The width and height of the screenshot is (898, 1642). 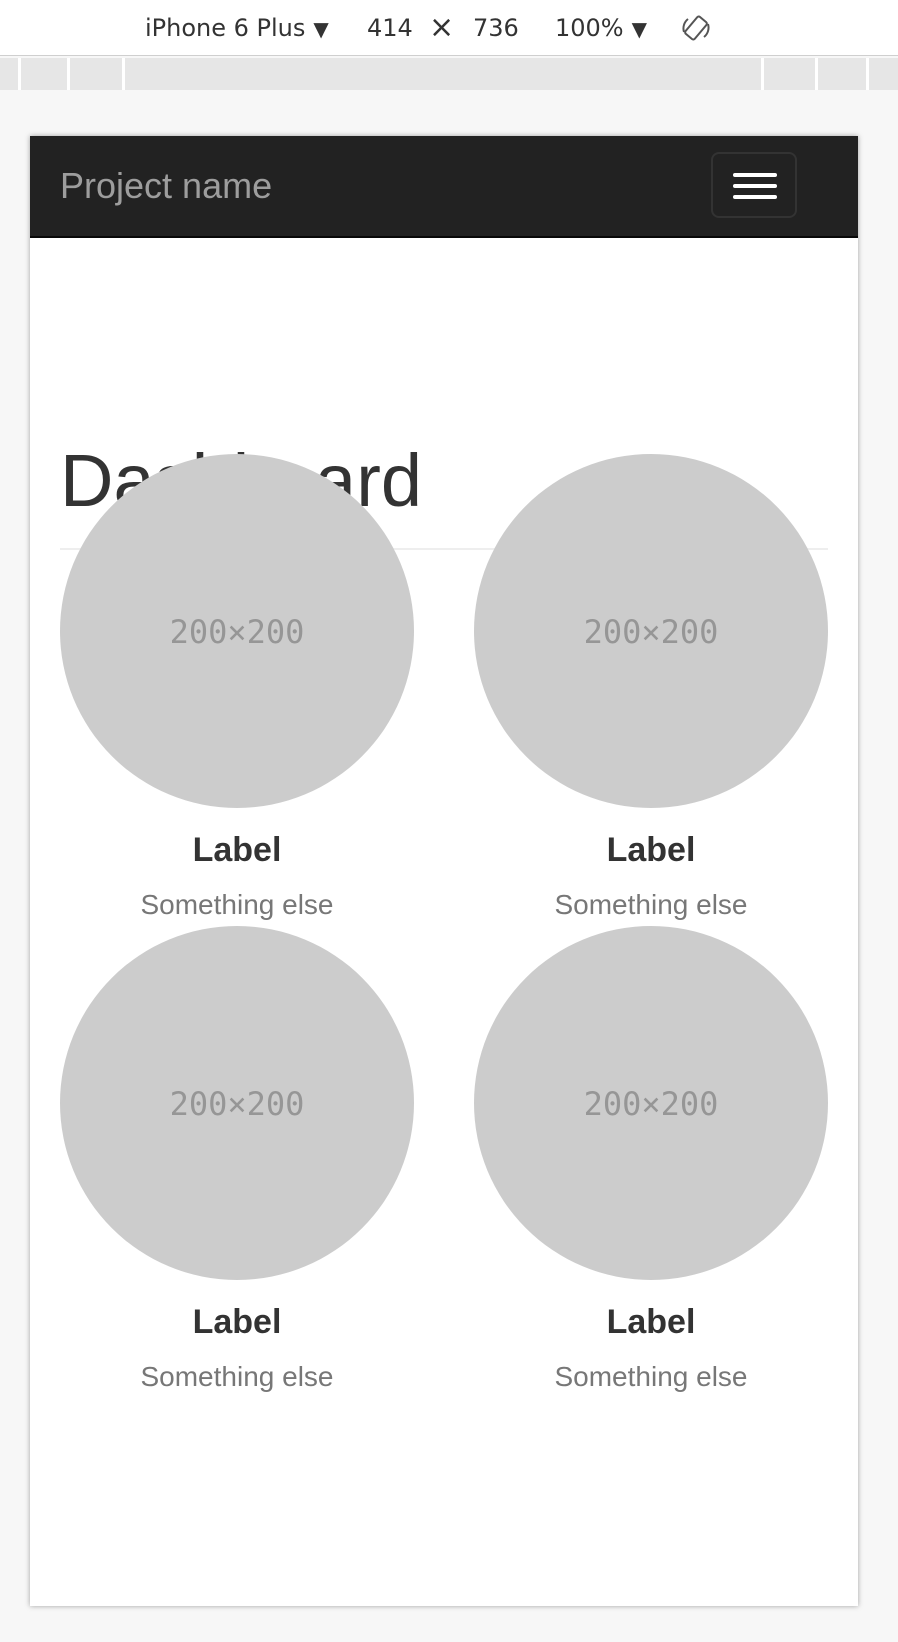 I want to click on navbar: Project name, so click(x=444, y=187).